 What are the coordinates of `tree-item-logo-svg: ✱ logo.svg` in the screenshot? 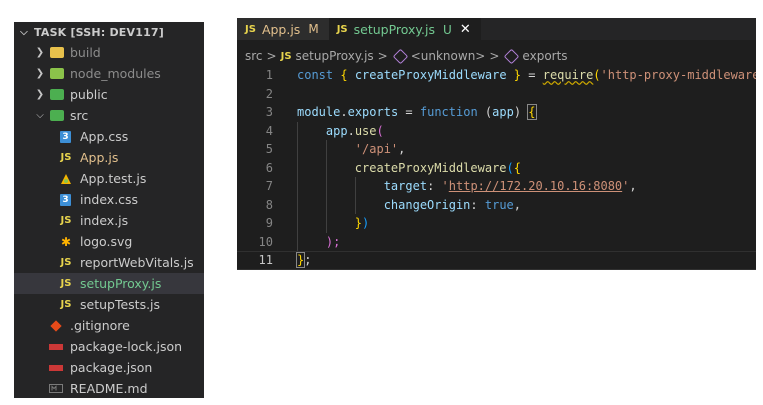 It's located at (109, 241).